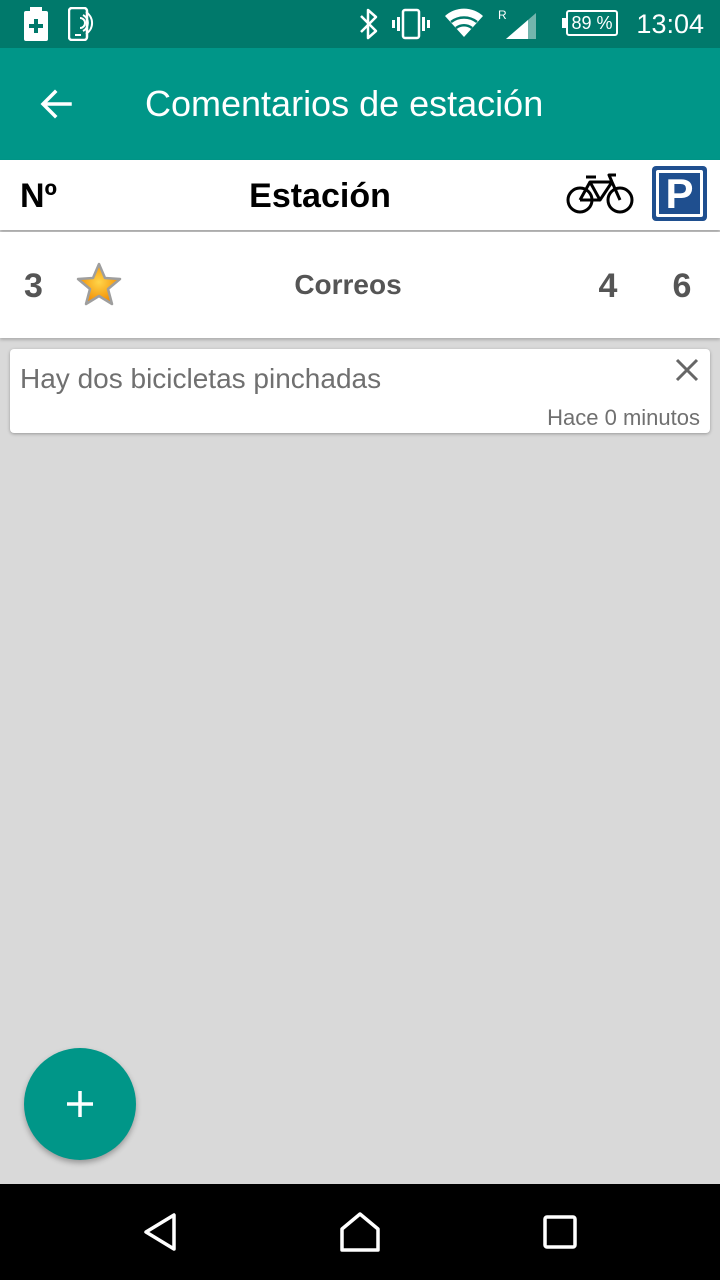 Image resolution: width=720 pixels, height=1280 pixels. Describe the element at coordinates (201, 378) in the screenshot. I see `comment-text: Hay dos bicicletas pinchadas` at that location.